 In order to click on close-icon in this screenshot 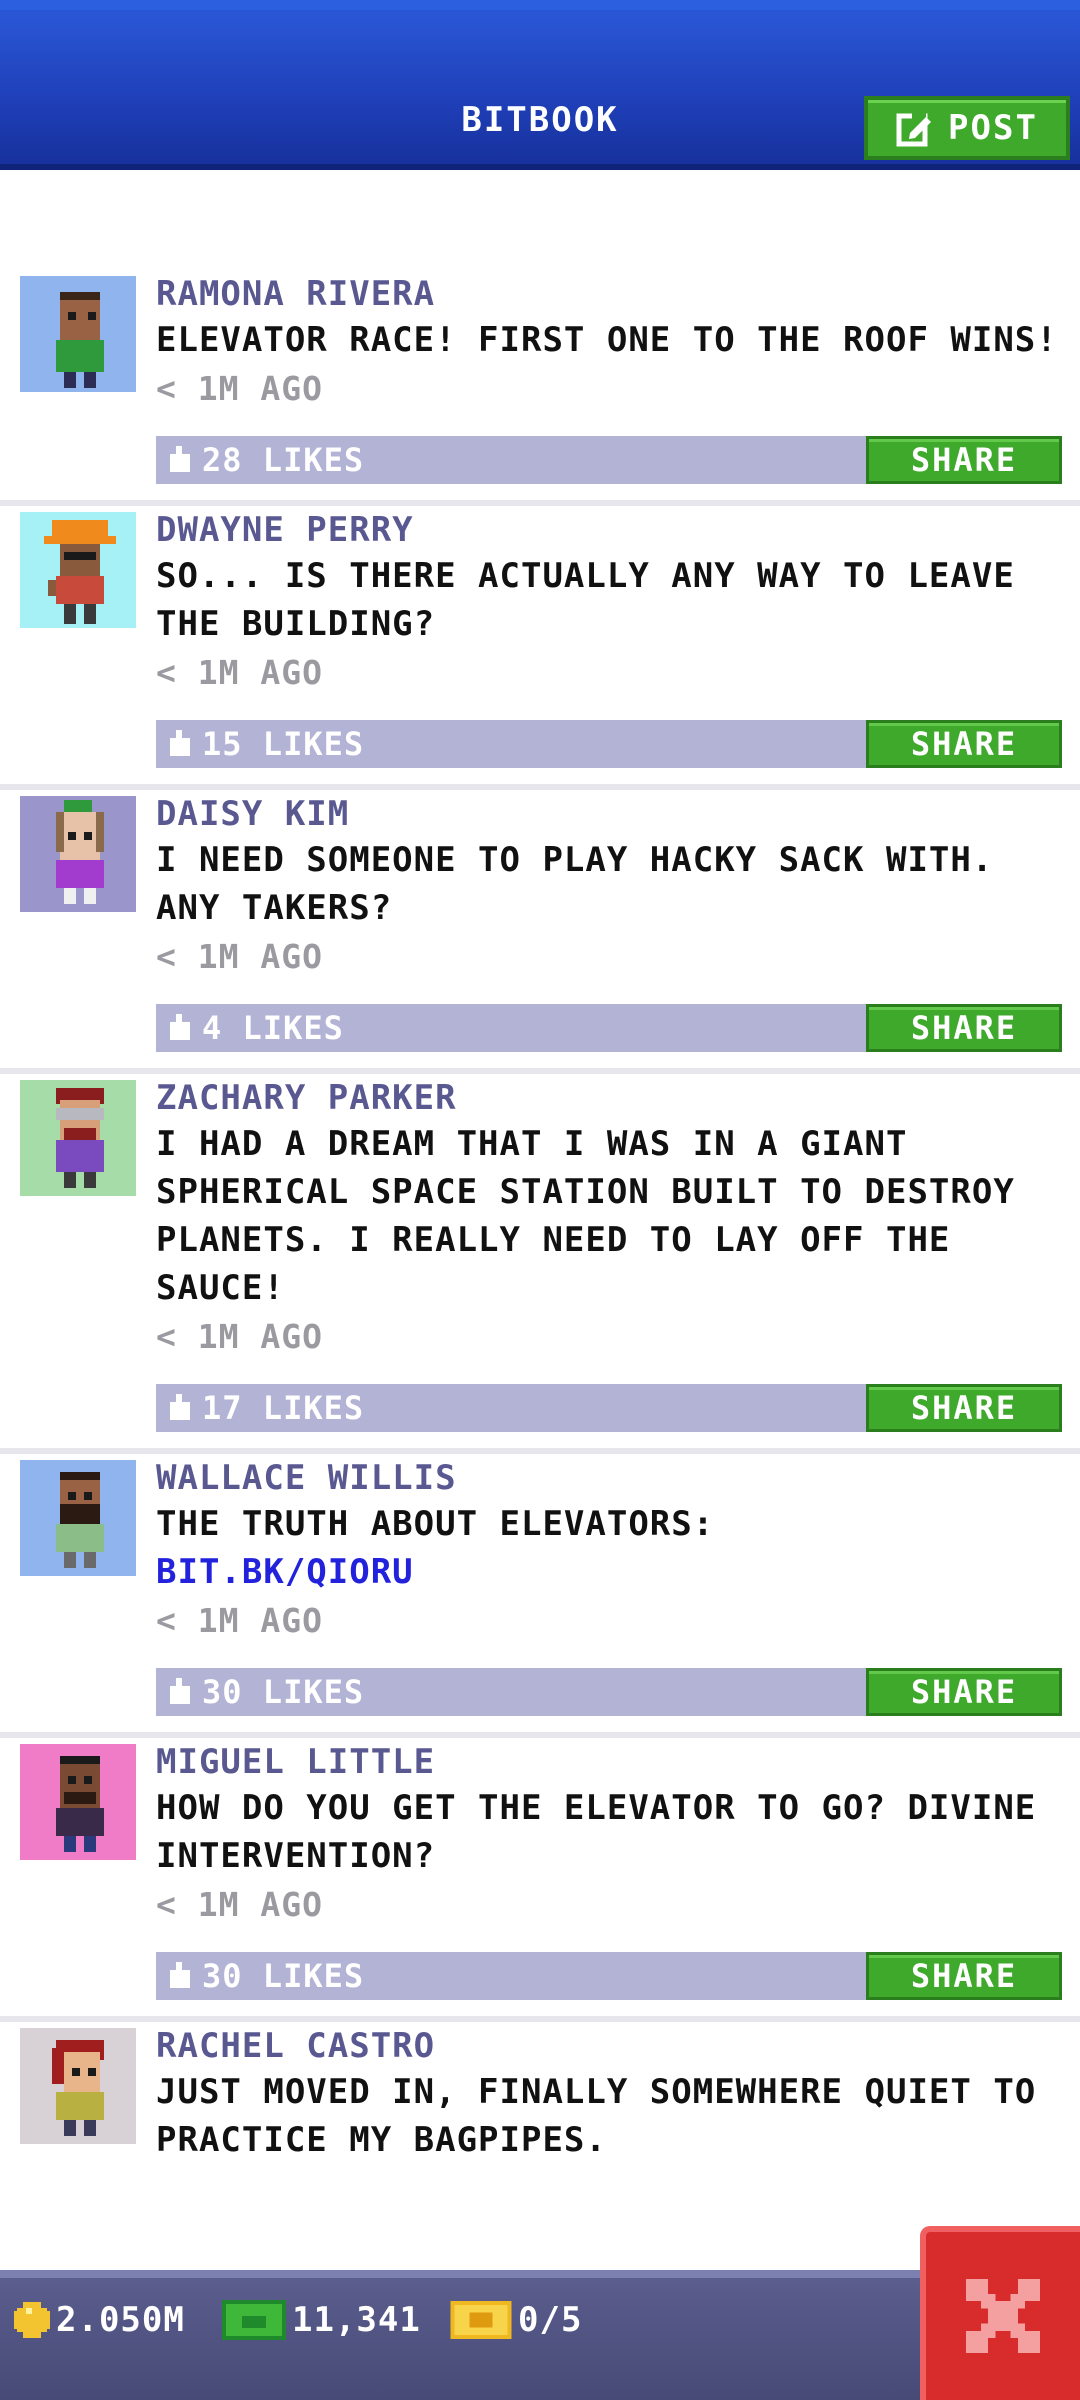, I will do `click(1003, 2316)`.